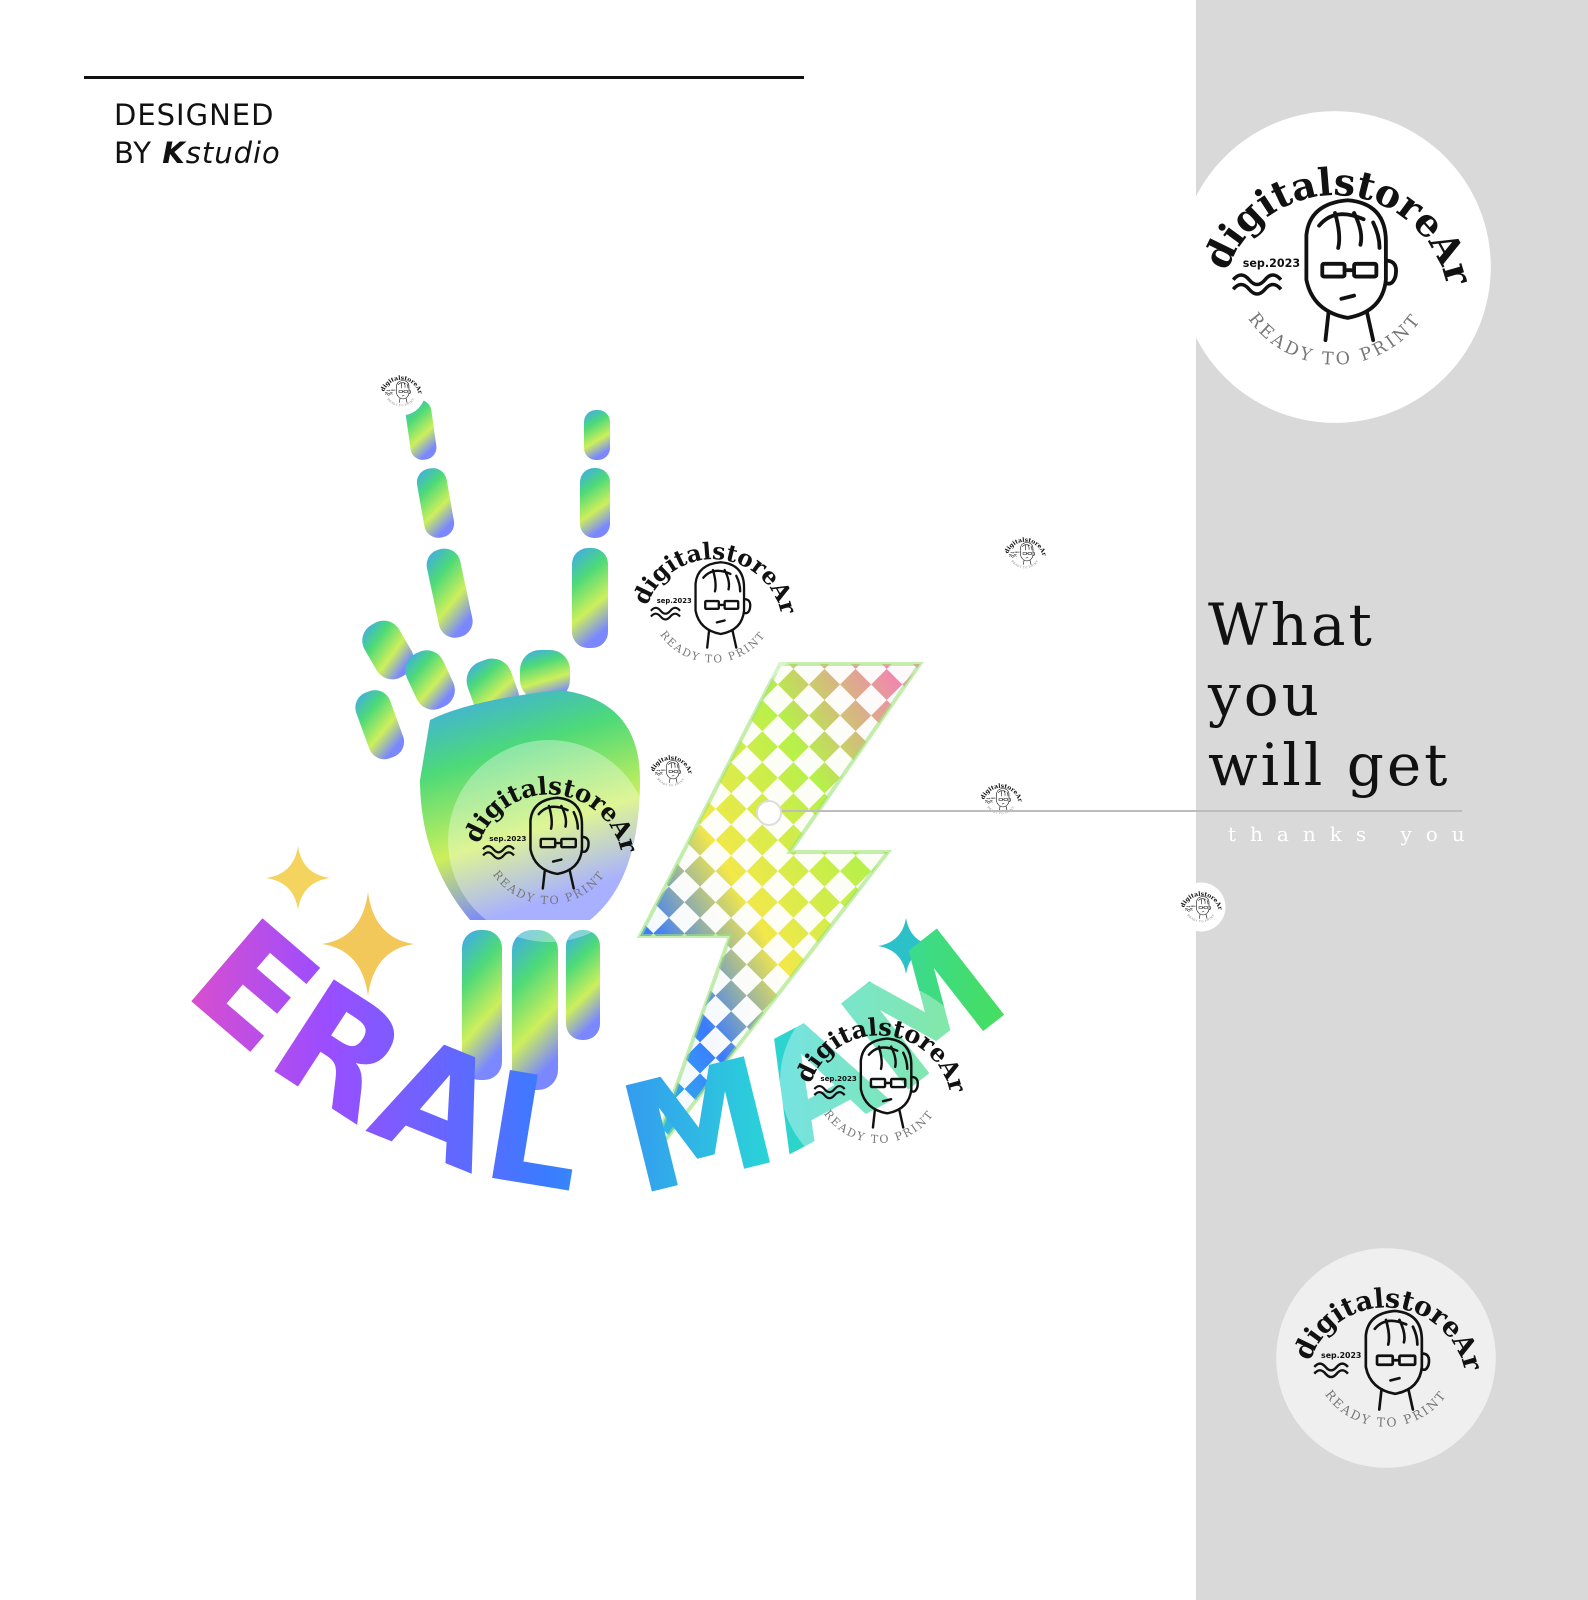 The image size is (1588, 1600). I want to click on watermark-logo-bottom: KdigitalstoreArtREADY TO PRINTsep.2023, so click(1385, 1357).